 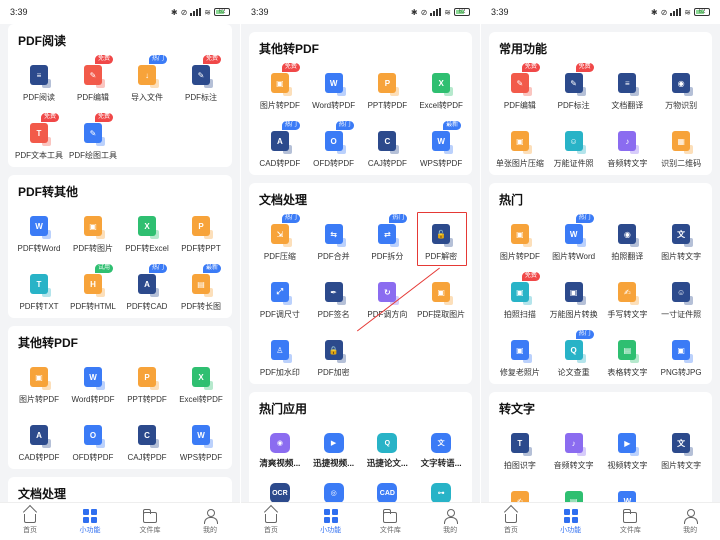 I want to click on tool-item: 🔓 PDF解密, so click(x=441, y=239).